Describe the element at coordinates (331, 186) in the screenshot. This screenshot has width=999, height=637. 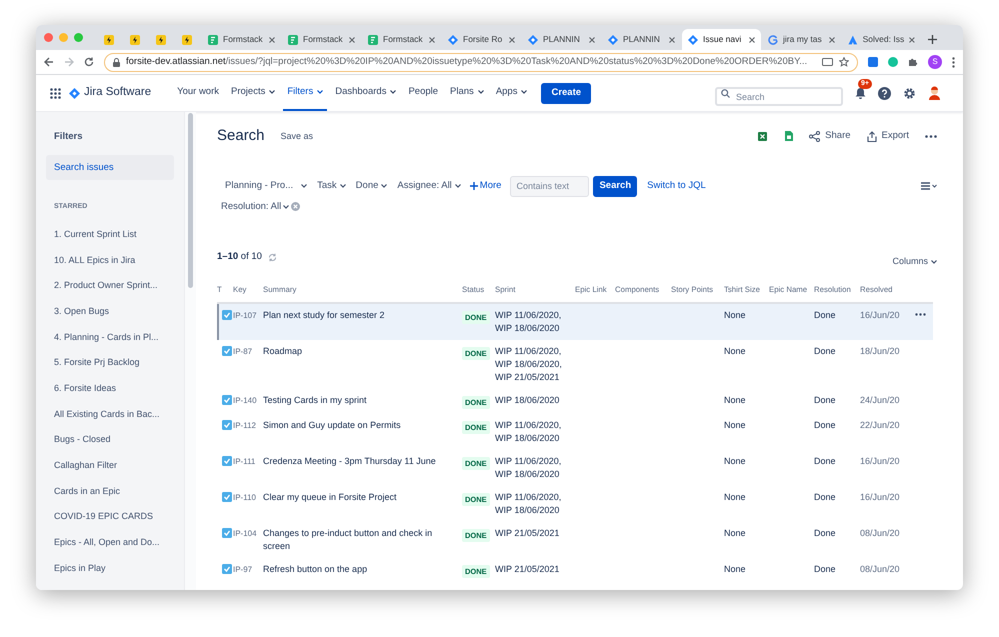
I see `filter-dropdown: Task` at that location.